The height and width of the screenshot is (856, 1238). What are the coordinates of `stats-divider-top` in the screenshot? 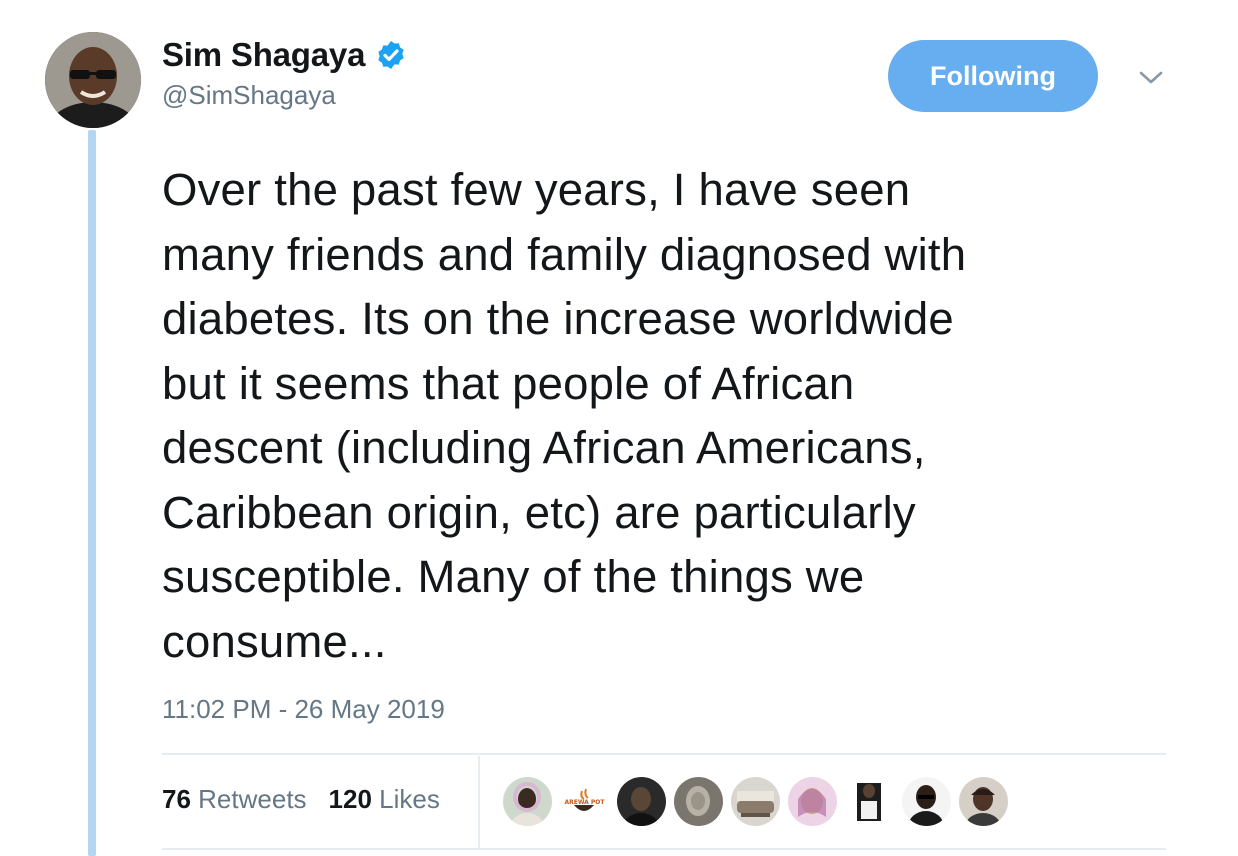 It's located at (664, 754).